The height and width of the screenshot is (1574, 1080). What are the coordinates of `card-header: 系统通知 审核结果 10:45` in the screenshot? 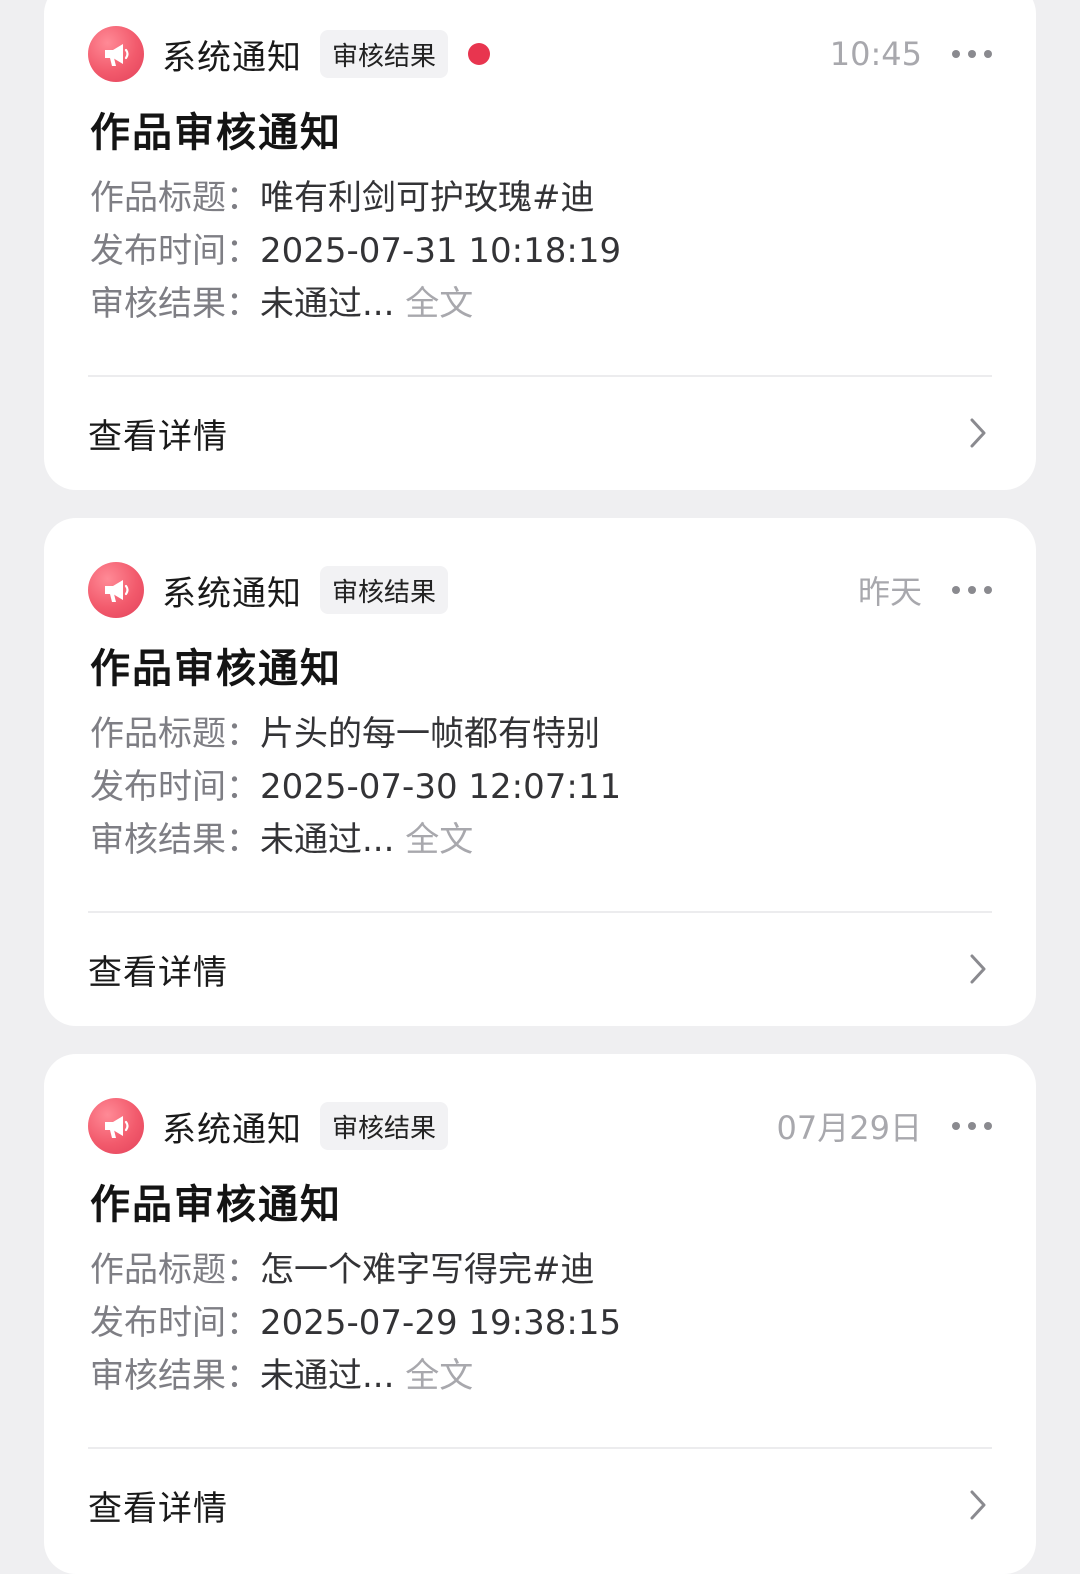 It's located at (540, 54).